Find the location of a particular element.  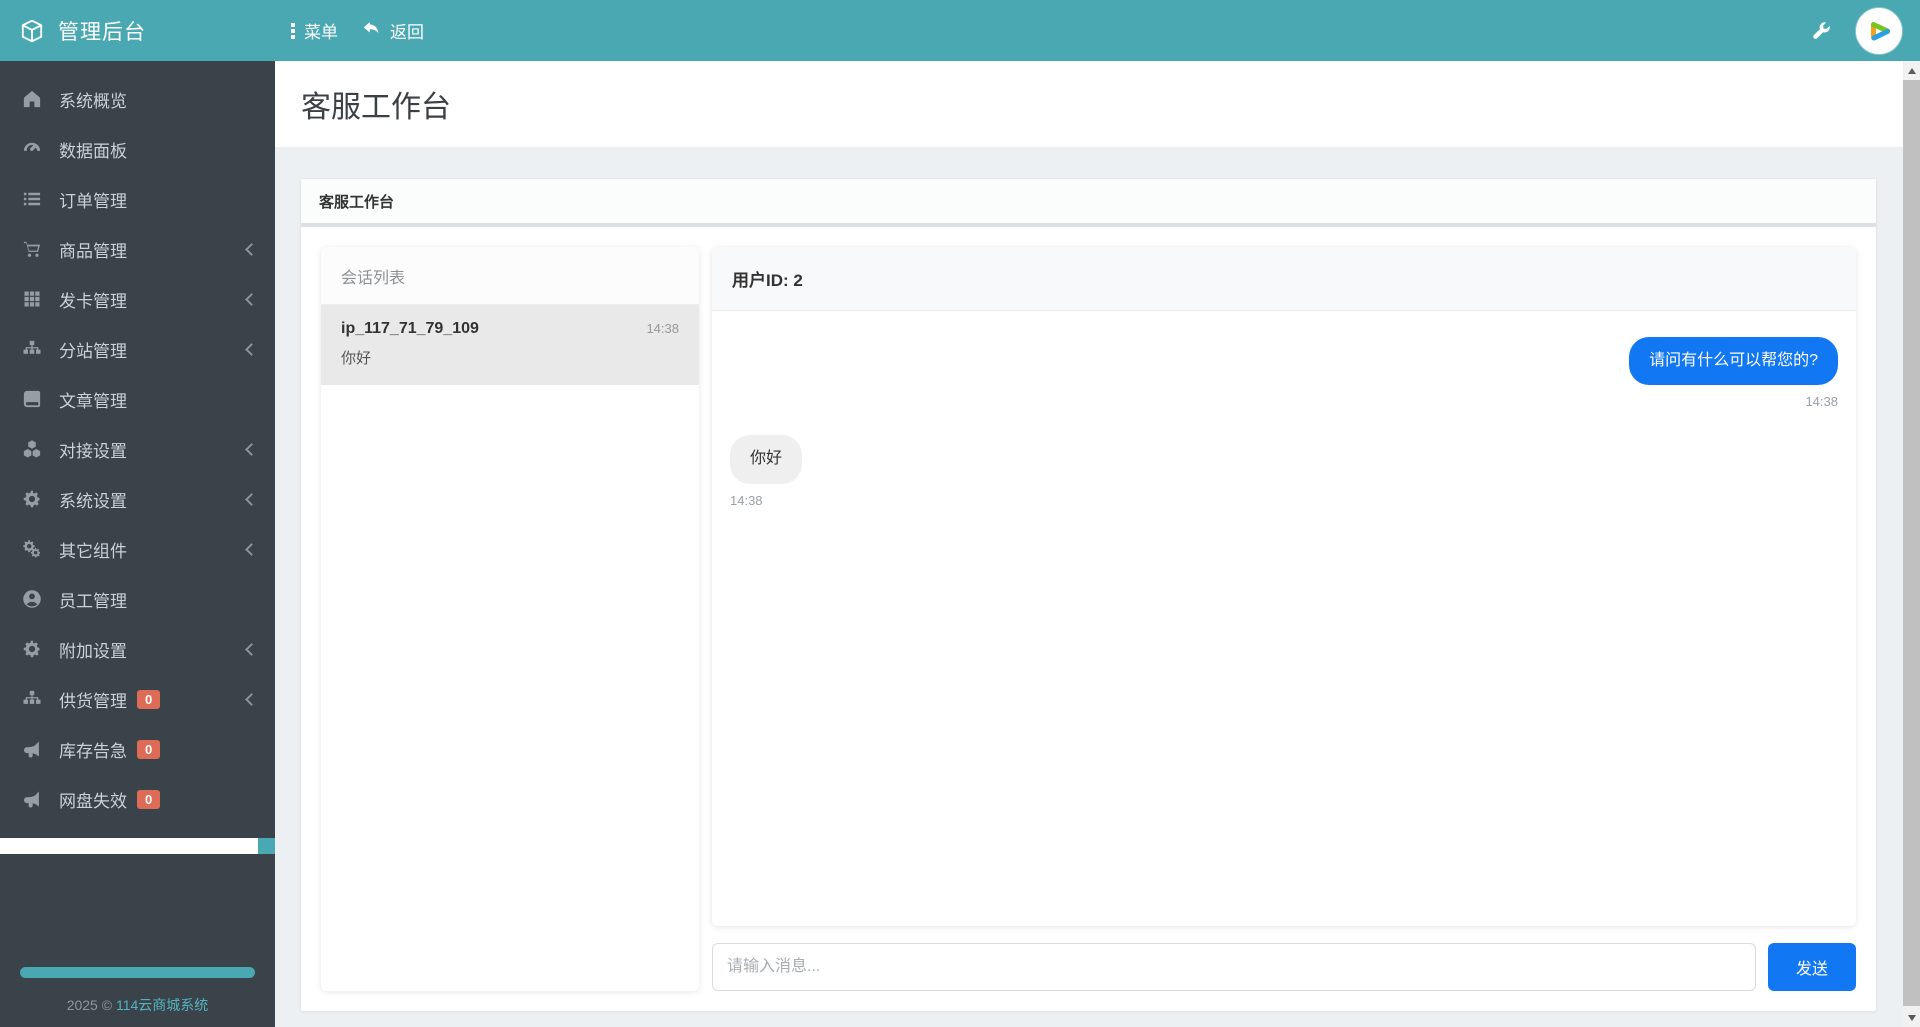

sidebar-item-13: 库存告急 0 is located at coordinates (137, 749).